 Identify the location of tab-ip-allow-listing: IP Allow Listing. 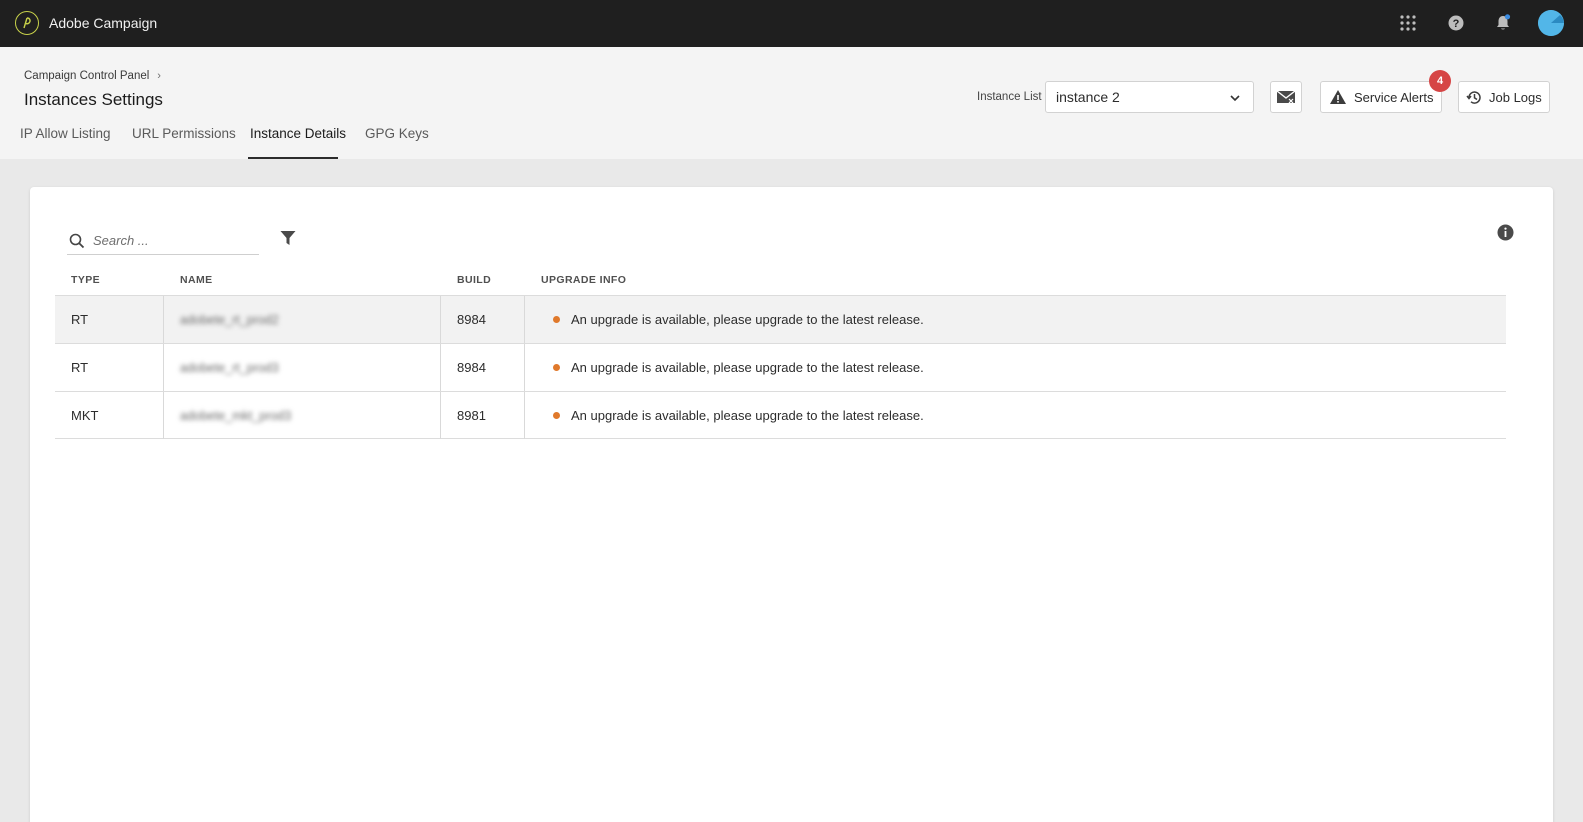
(65, 142).